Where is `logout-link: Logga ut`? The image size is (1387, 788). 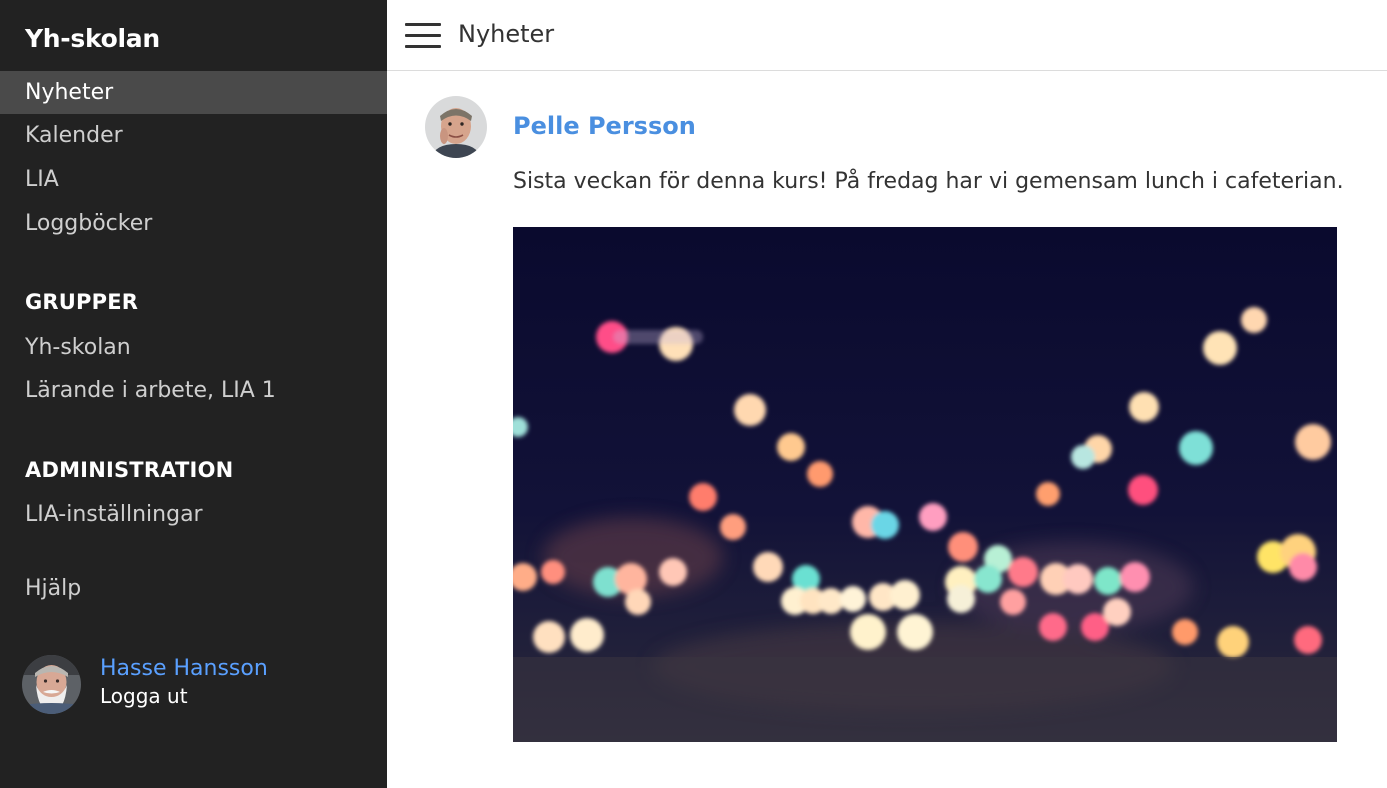
logout-link: Logga ut is located at coordinates (144, 696).